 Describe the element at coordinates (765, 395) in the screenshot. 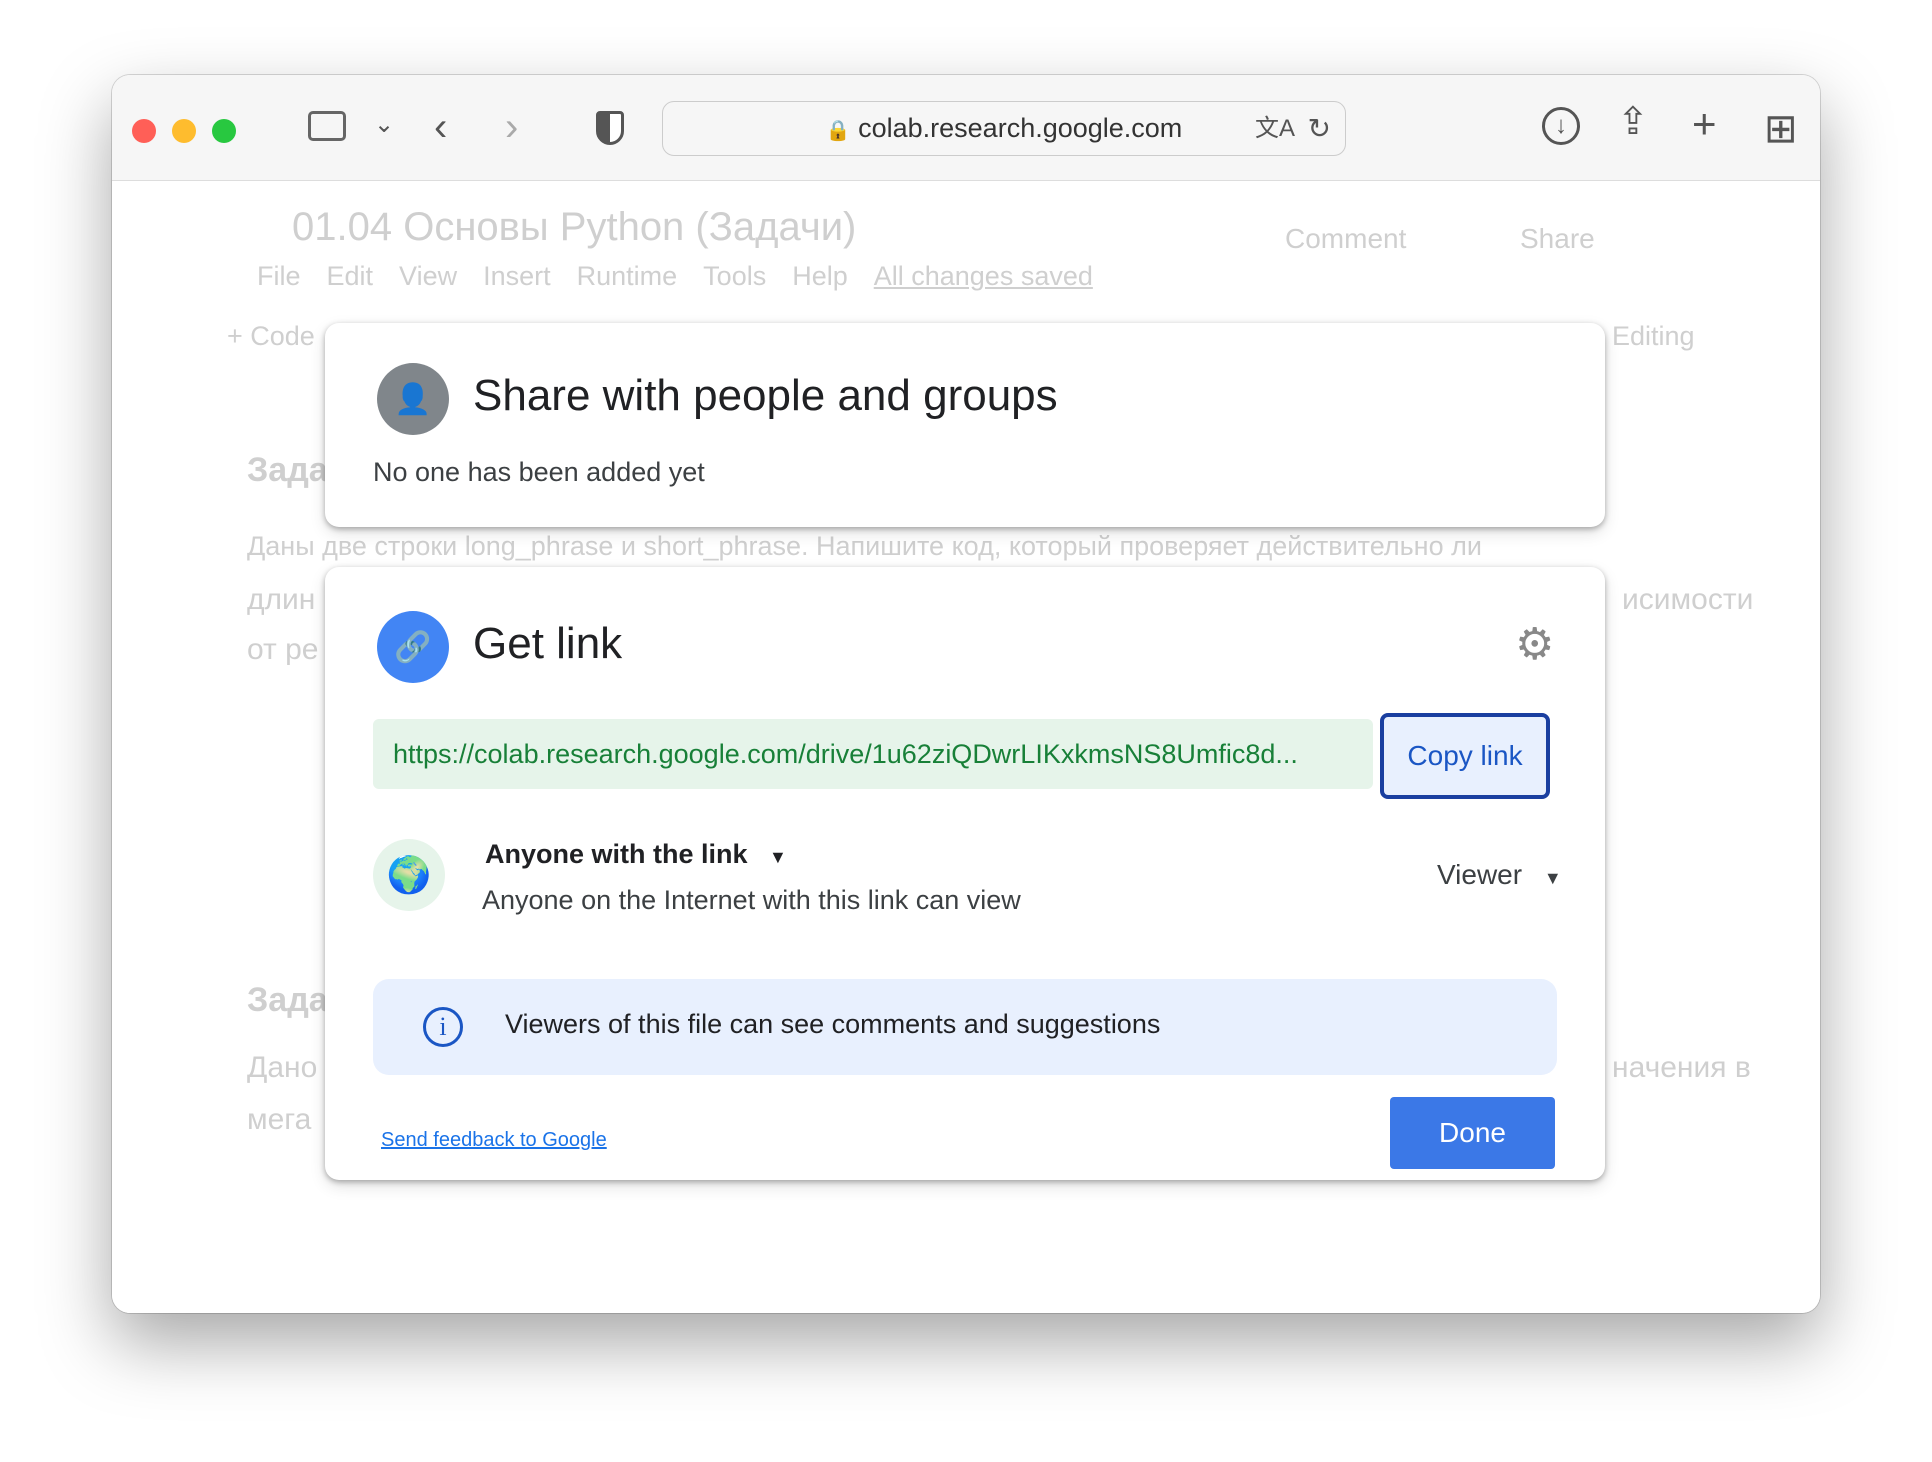

I see `share-title: Share with people and groups` at that location.